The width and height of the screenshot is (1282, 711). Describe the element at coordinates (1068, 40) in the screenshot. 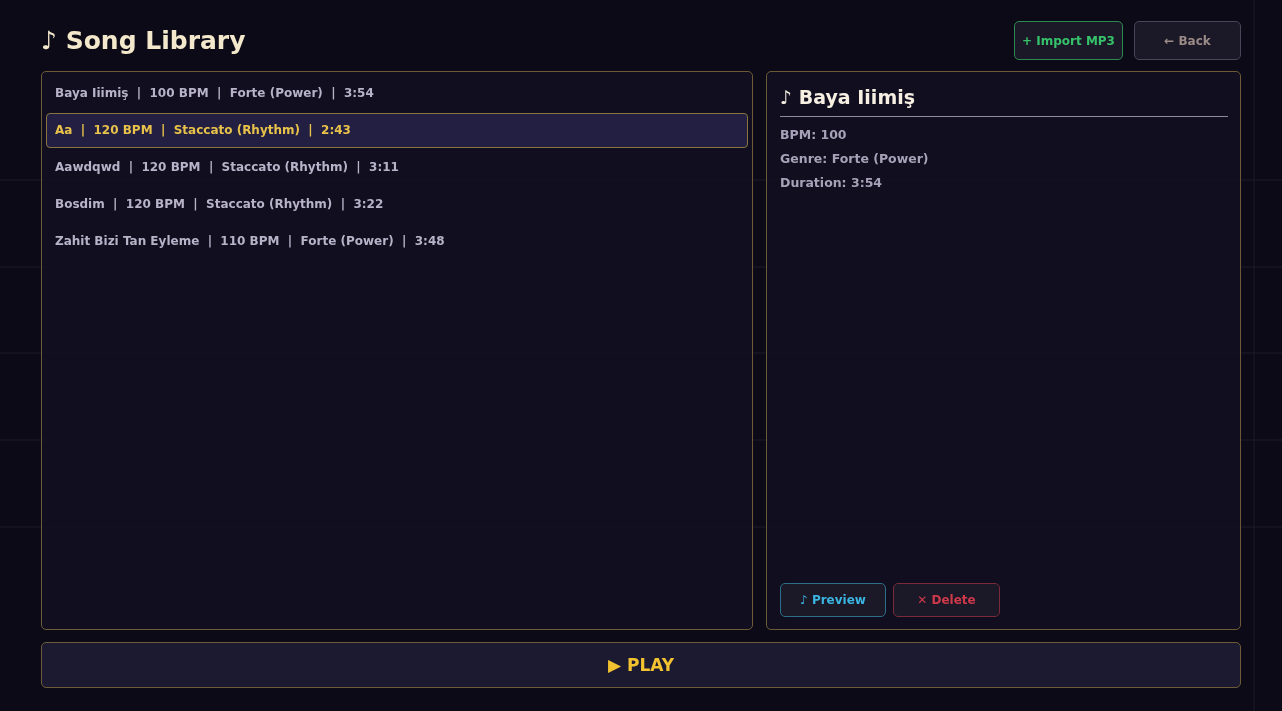

I see `import-button: + Import MP3` at that location.